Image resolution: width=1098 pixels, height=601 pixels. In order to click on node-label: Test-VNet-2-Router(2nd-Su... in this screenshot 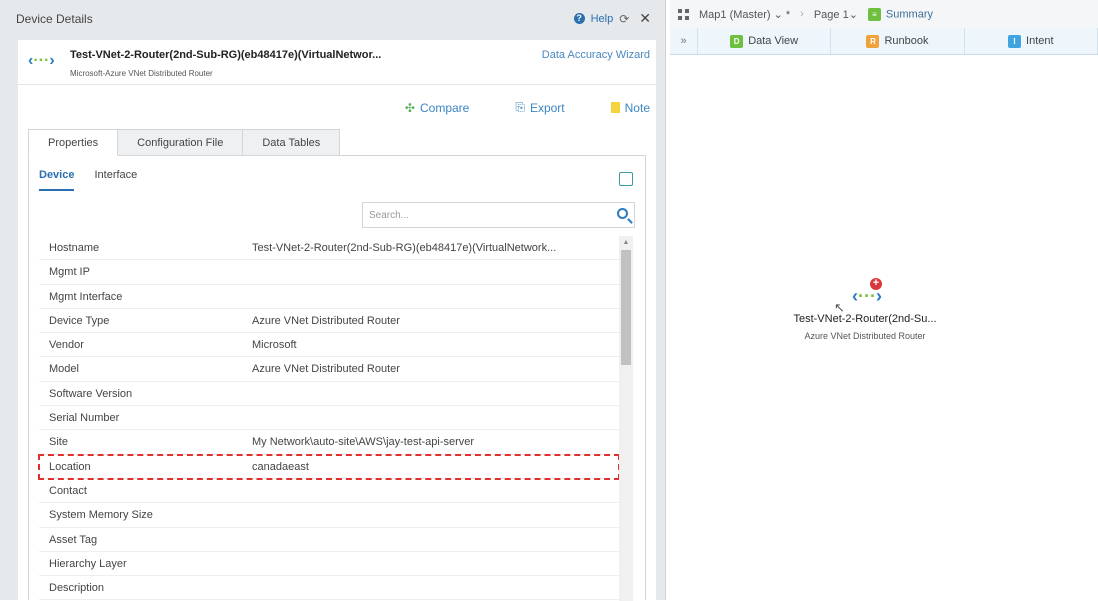, I will do `click(865, 319)`.